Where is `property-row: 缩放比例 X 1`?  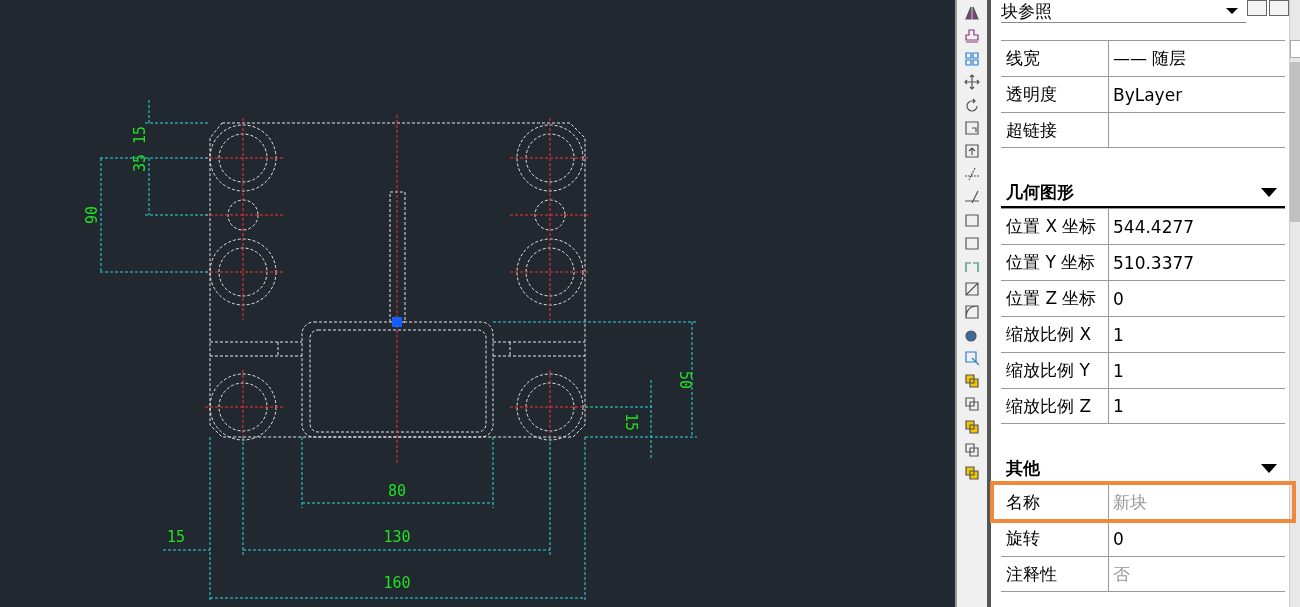
property-row: 缩放比例 X 1 is located at coordinates (1143, 334).